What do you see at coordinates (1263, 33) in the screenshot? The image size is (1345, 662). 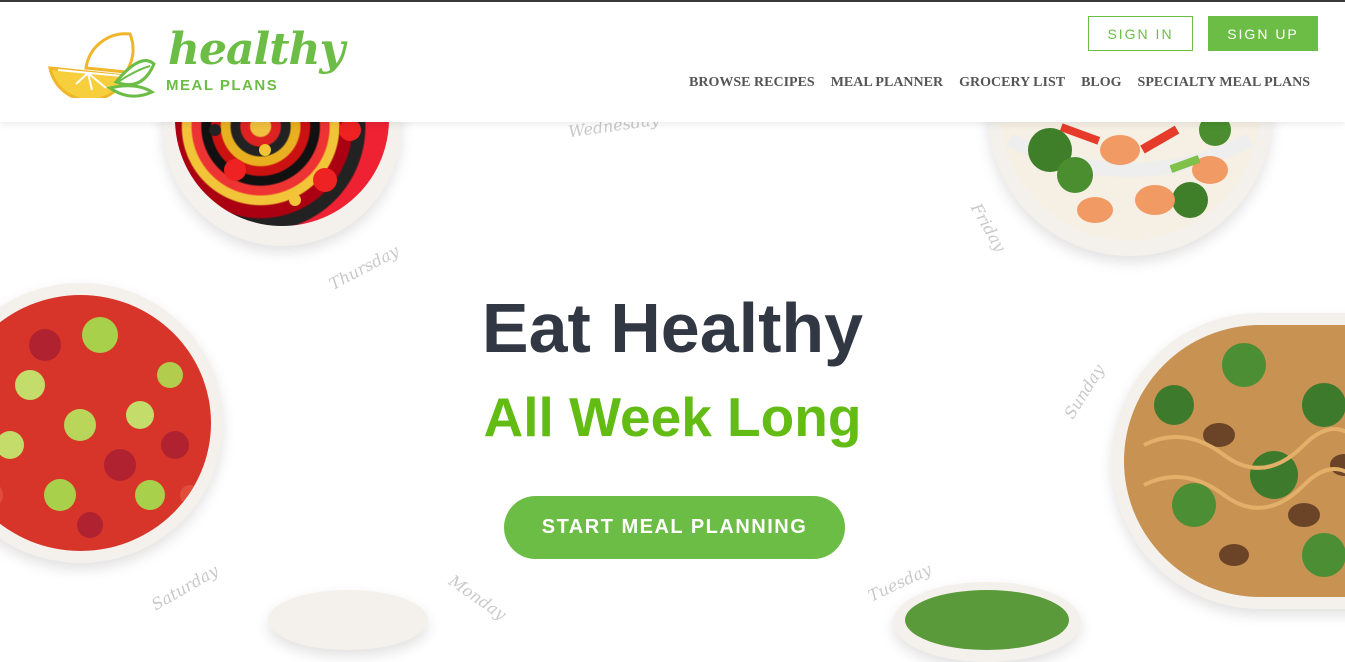 I see `sign-up-button: SIGN UP` at bounding box center [1263, 33].